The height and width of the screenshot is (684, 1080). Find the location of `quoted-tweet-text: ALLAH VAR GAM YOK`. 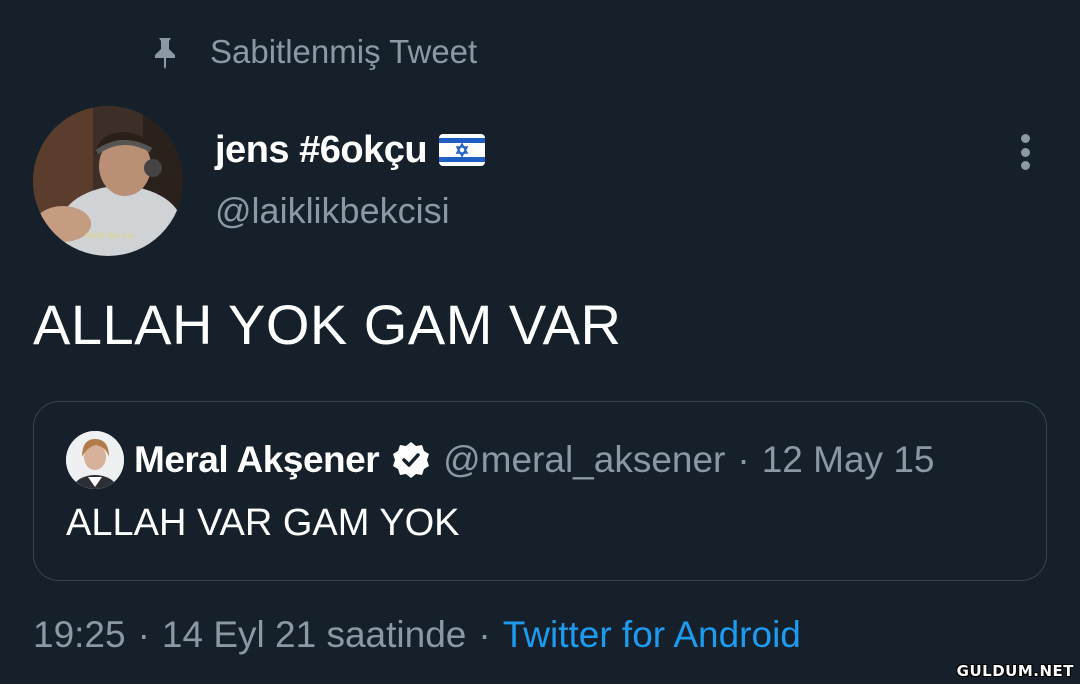

quoted-tweet-text: ALLAH VAR GAM YOK is located at coordinates (263, 523).